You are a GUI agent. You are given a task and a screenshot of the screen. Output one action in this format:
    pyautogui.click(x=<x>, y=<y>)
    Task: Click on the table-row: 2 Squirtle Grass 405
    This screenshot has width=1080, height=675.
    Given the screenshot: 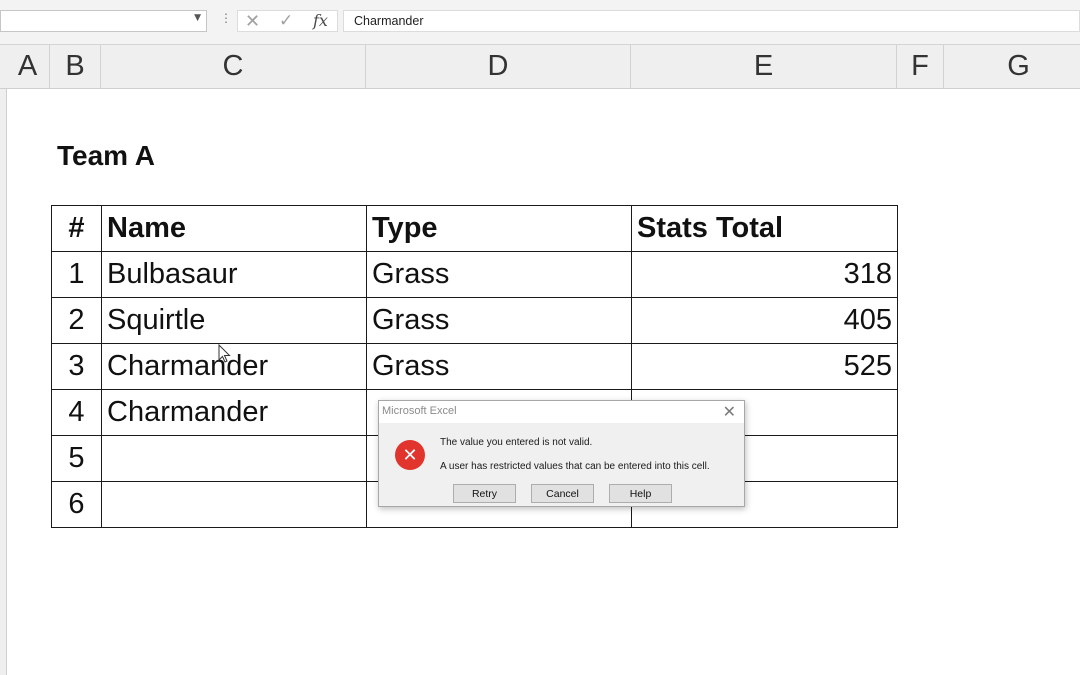 What is the action you would take?
    pyautogui.click(x=474, y=320)
    